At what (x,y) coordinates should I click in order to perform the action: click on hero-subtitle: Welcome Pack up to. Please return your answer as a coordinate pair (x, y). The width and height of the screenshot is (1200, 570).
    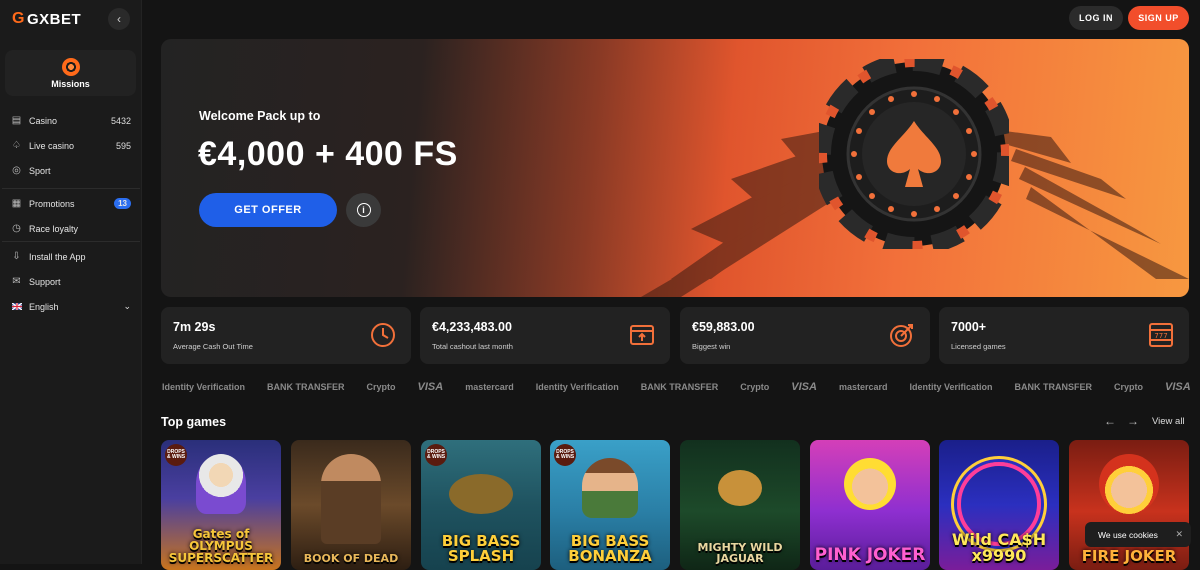
    Looking at the image, I should click on (260, 116).